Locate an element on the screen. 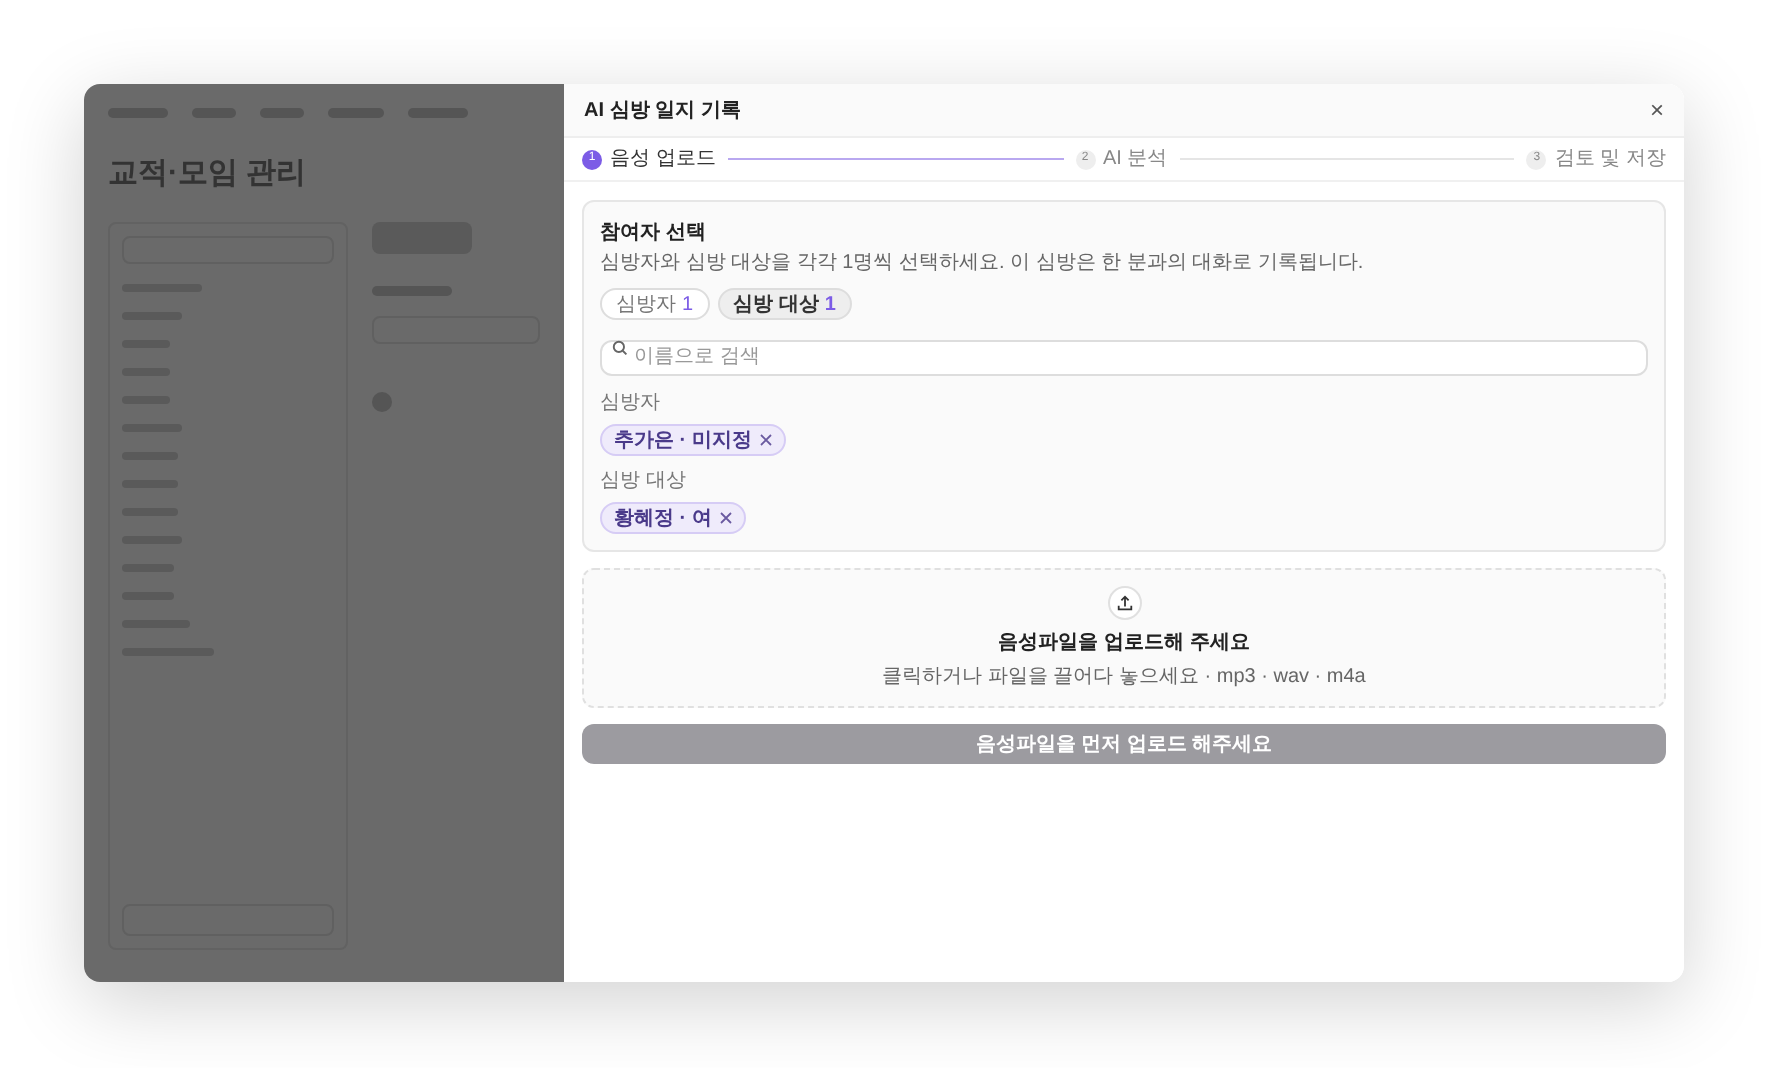  chip-label: 황혜정 · 여 is located at coordinates (663, 519).